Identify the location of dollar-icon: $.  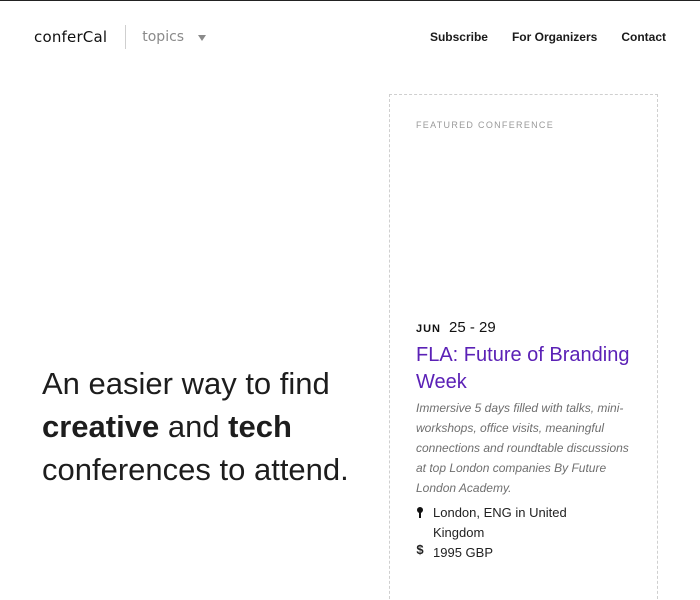
(420, 549).